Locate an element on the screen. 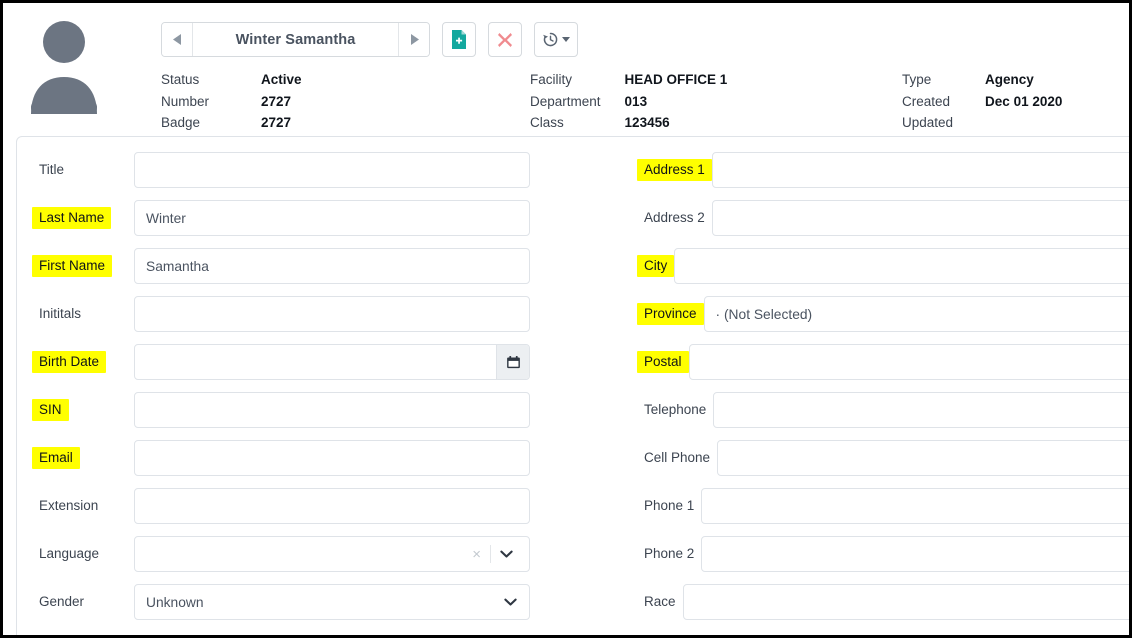 The height and width of the screenshot is (638, 1132). form-row: Last Name is located at coordinates (275, 218).